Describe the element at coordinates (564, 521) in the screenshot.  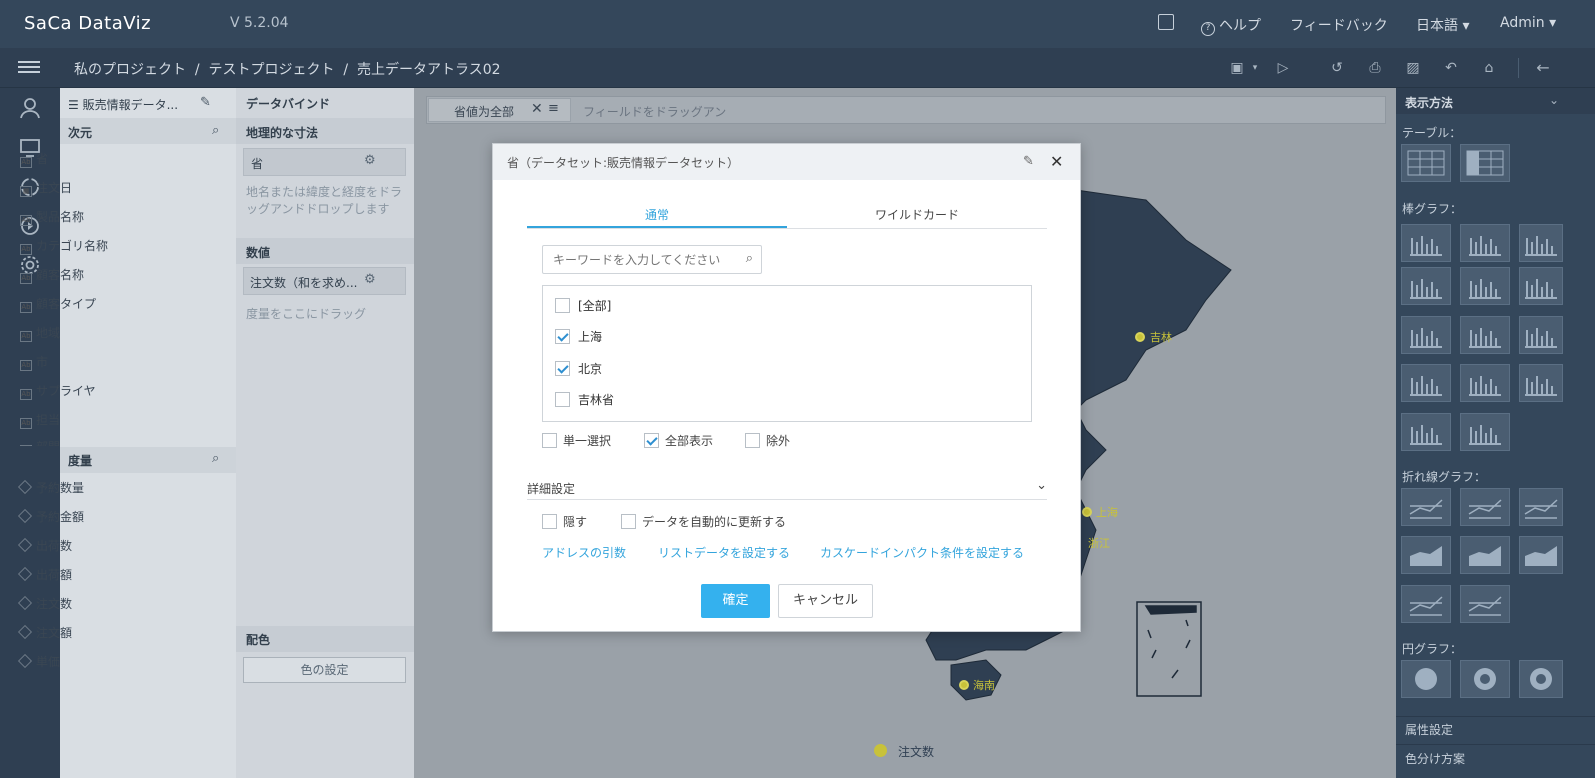
I see `option-hide: 隠す` at that location.